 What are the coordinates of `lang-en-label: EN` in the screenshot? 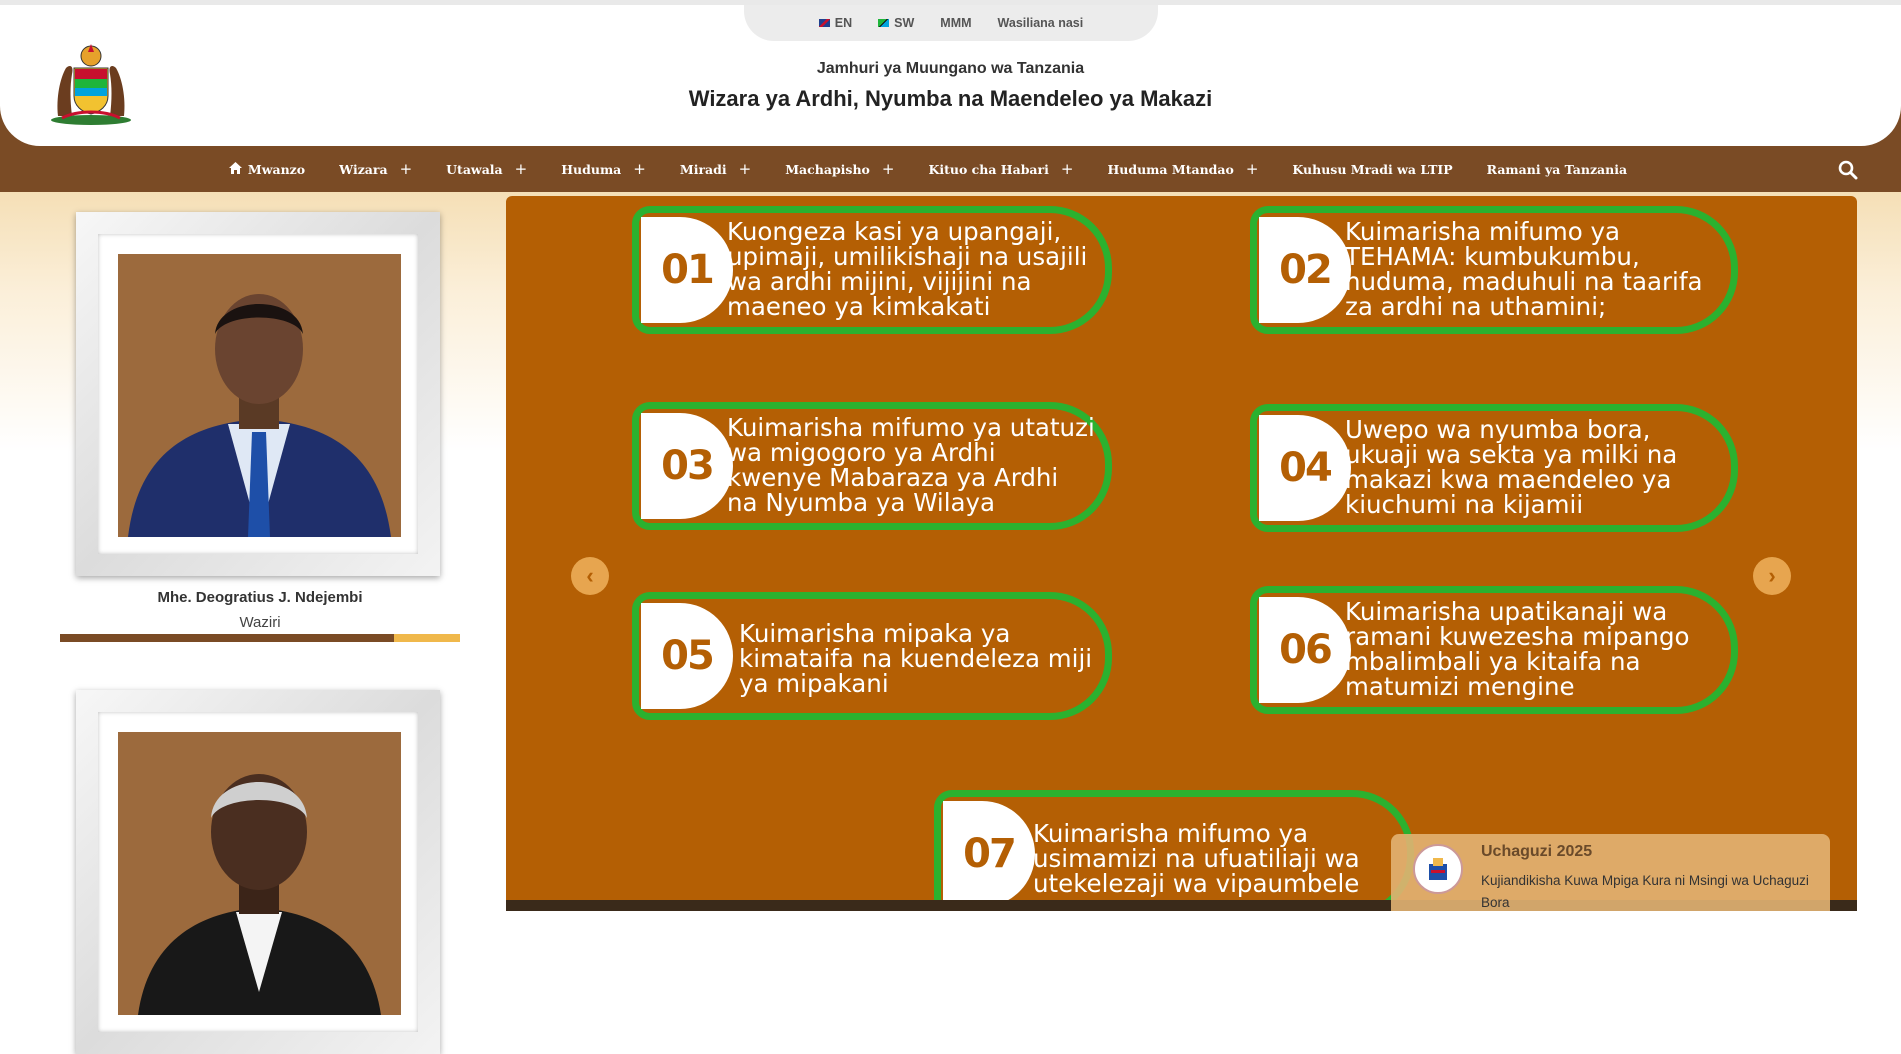 It's located at (843, 23).